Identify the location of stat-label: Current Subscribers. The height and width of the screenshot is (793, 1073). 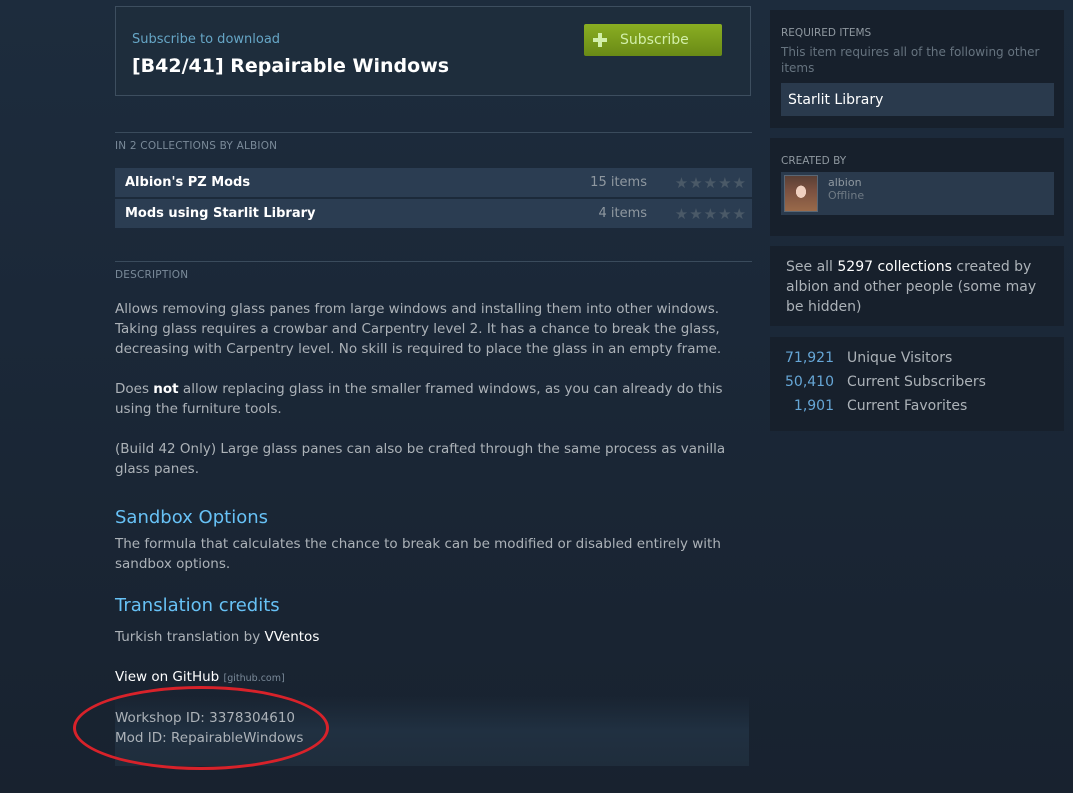
(916, 382).